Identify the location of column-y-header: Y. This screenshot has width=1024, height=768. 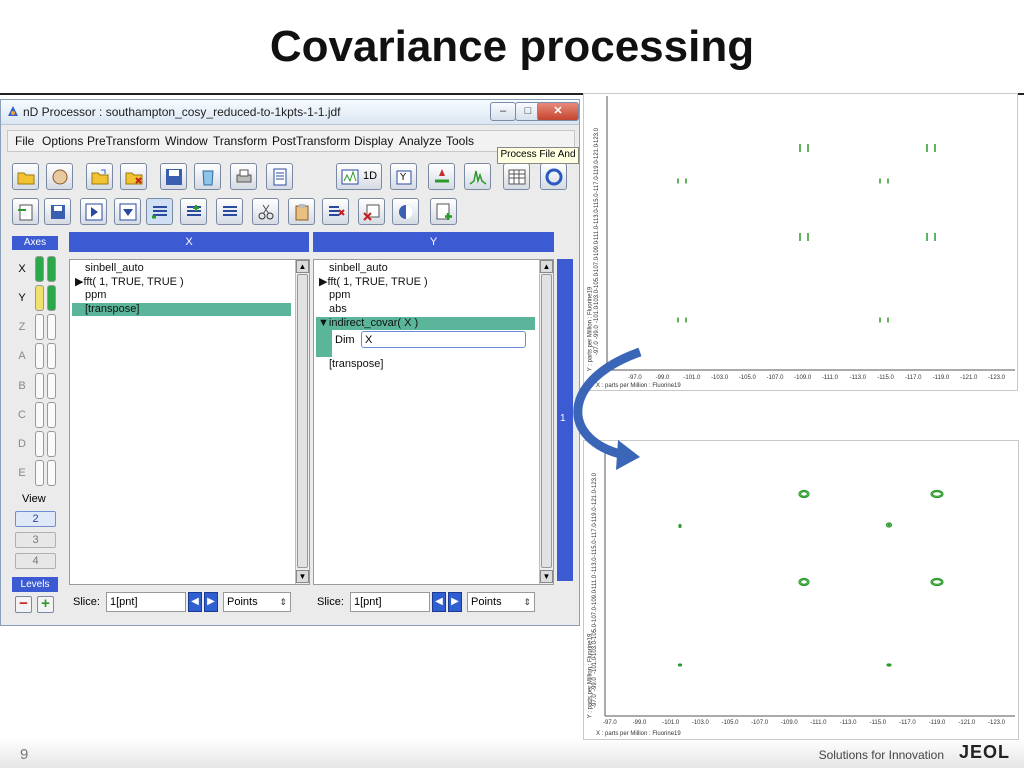
(433, 242).